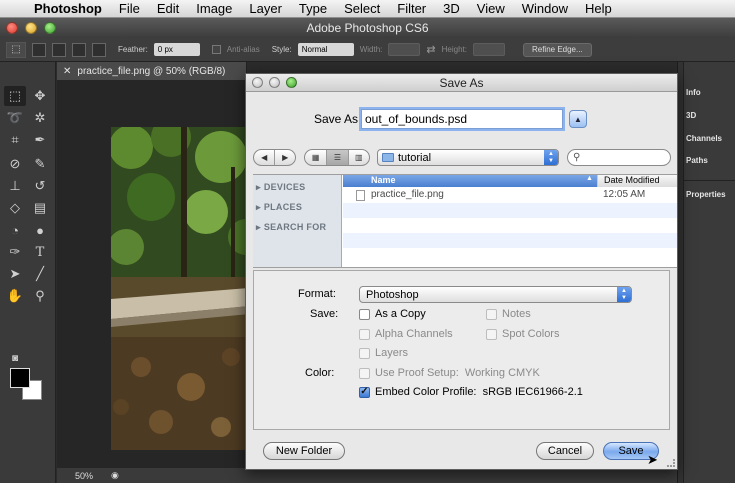 This screenshot has height=483, width=735. What do you see at coordinates (488, 49) in the screenshot?
I see `height-input` at bounding box center [488, 49].